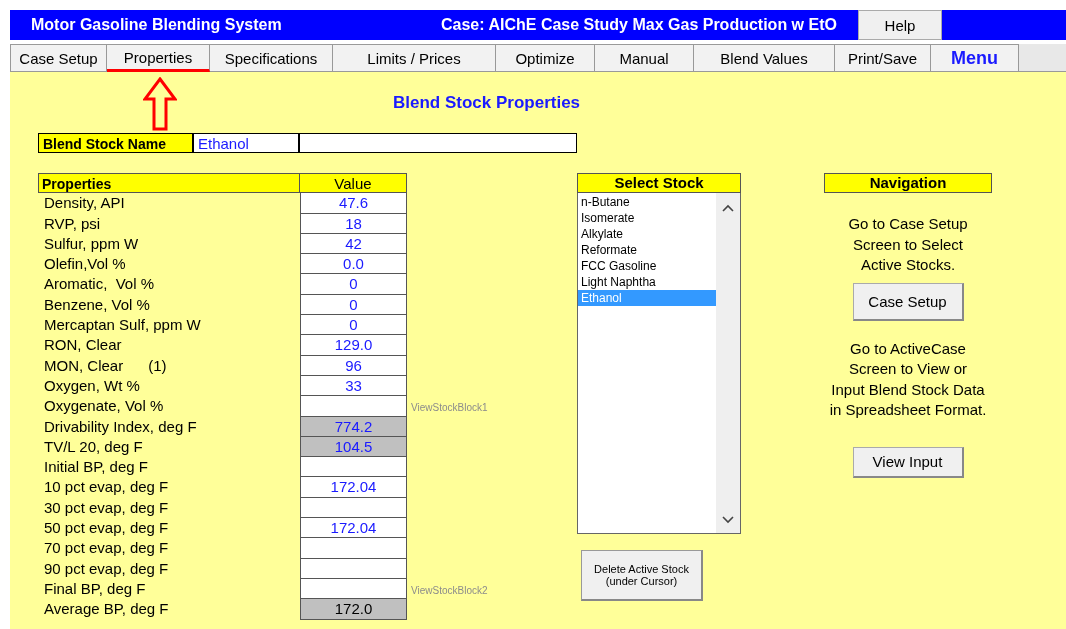  Describe the element at coordinates (908, 301) in the screenshot. I see `case-setup-button: Case Setup` at that location.